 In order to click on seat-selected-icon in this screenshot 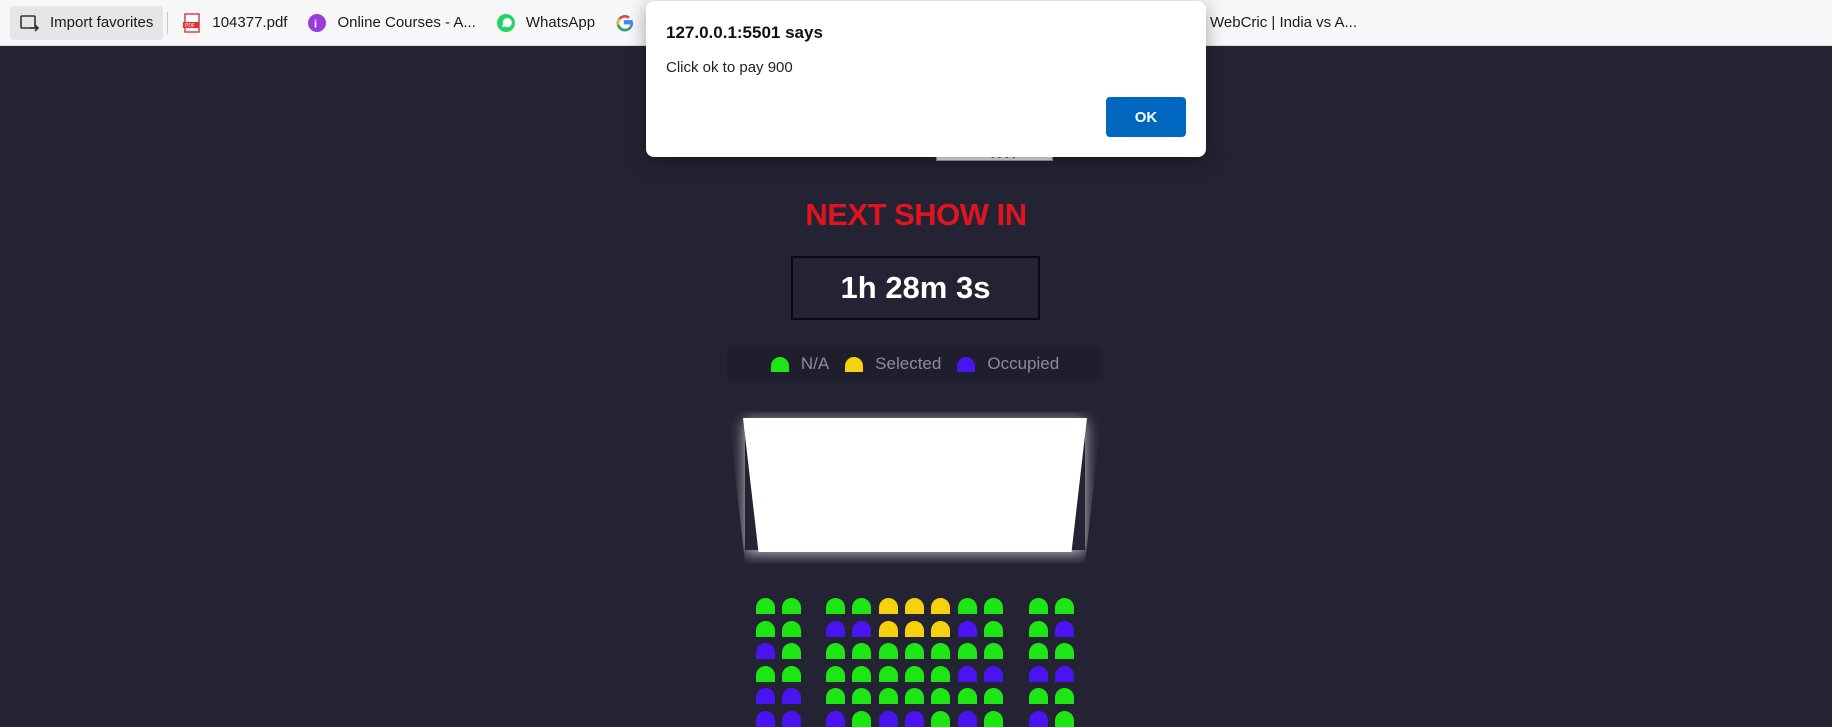, I will do `click(854, 364)`.